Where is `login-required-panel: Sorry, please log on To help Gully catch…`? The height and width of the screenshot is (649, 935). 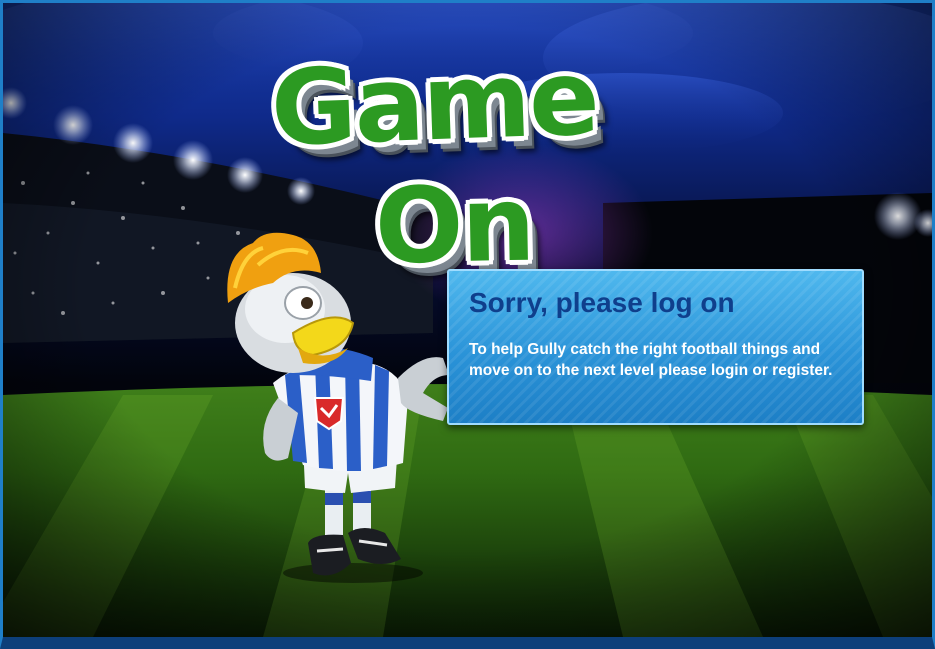 login-required-panel: Sorry, please log on To help Gully catch… is located at coordinates (655, 347).